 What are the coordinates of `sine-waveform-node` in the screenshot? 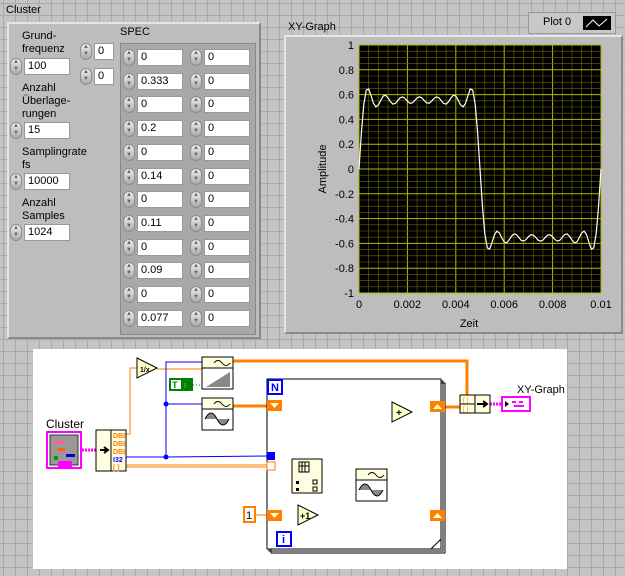 It's located at (217, 414).